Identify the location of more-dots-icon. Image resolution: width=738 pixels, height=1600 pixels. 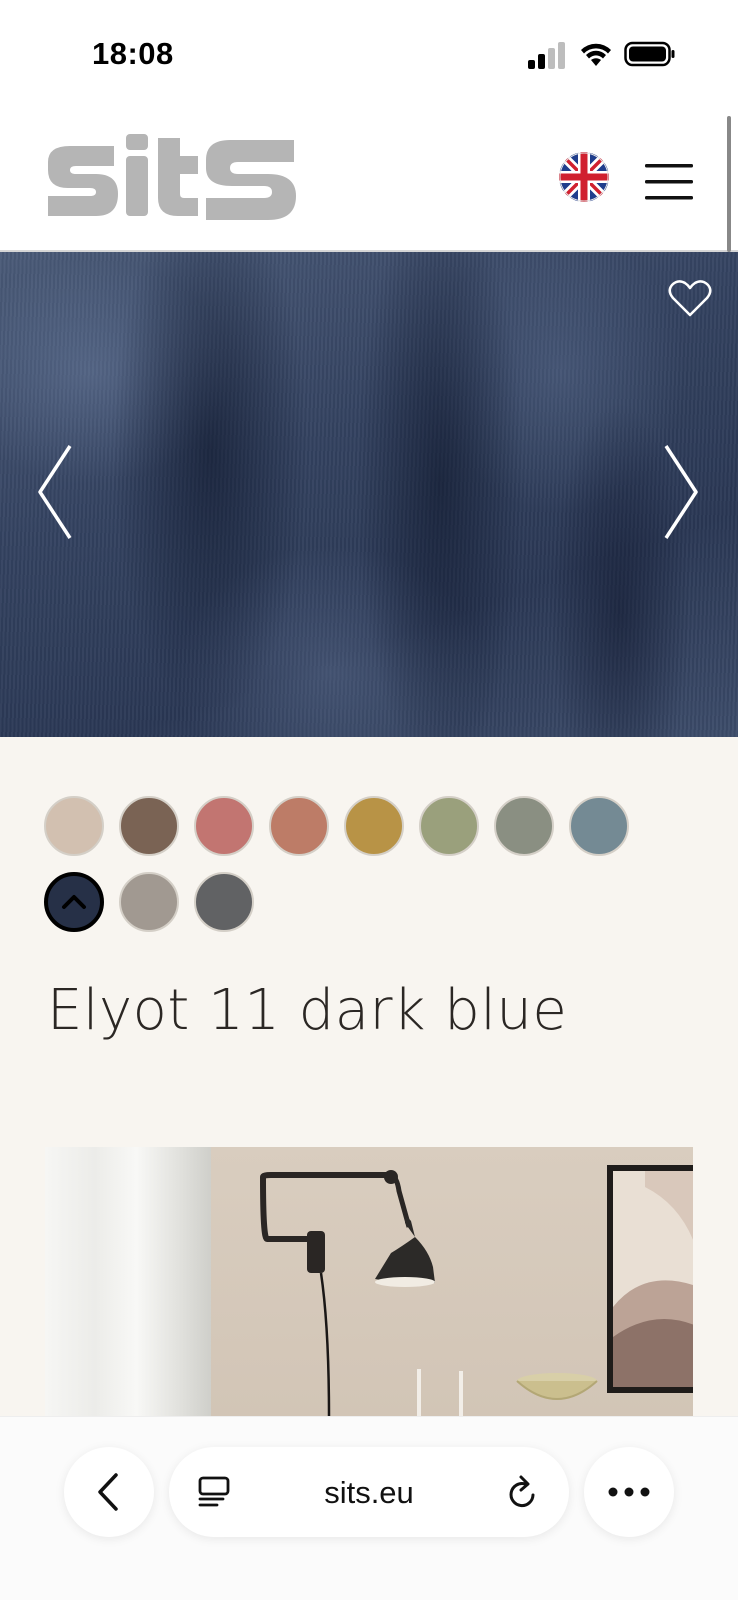
(629, 1492).